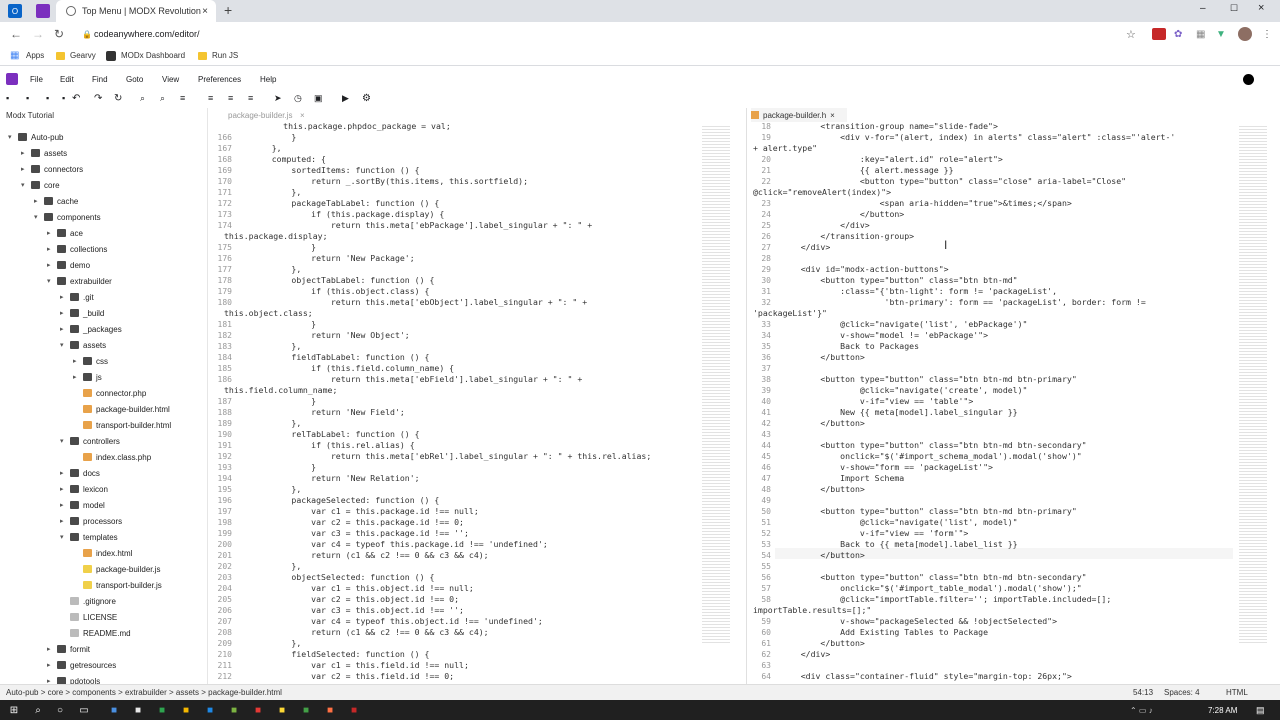 The image size is (1280, 720). What do you see at coordinates (14, 710) in the screenshot?
I see `windows-start-icon: ⊞` at bounding box center [14, 710].